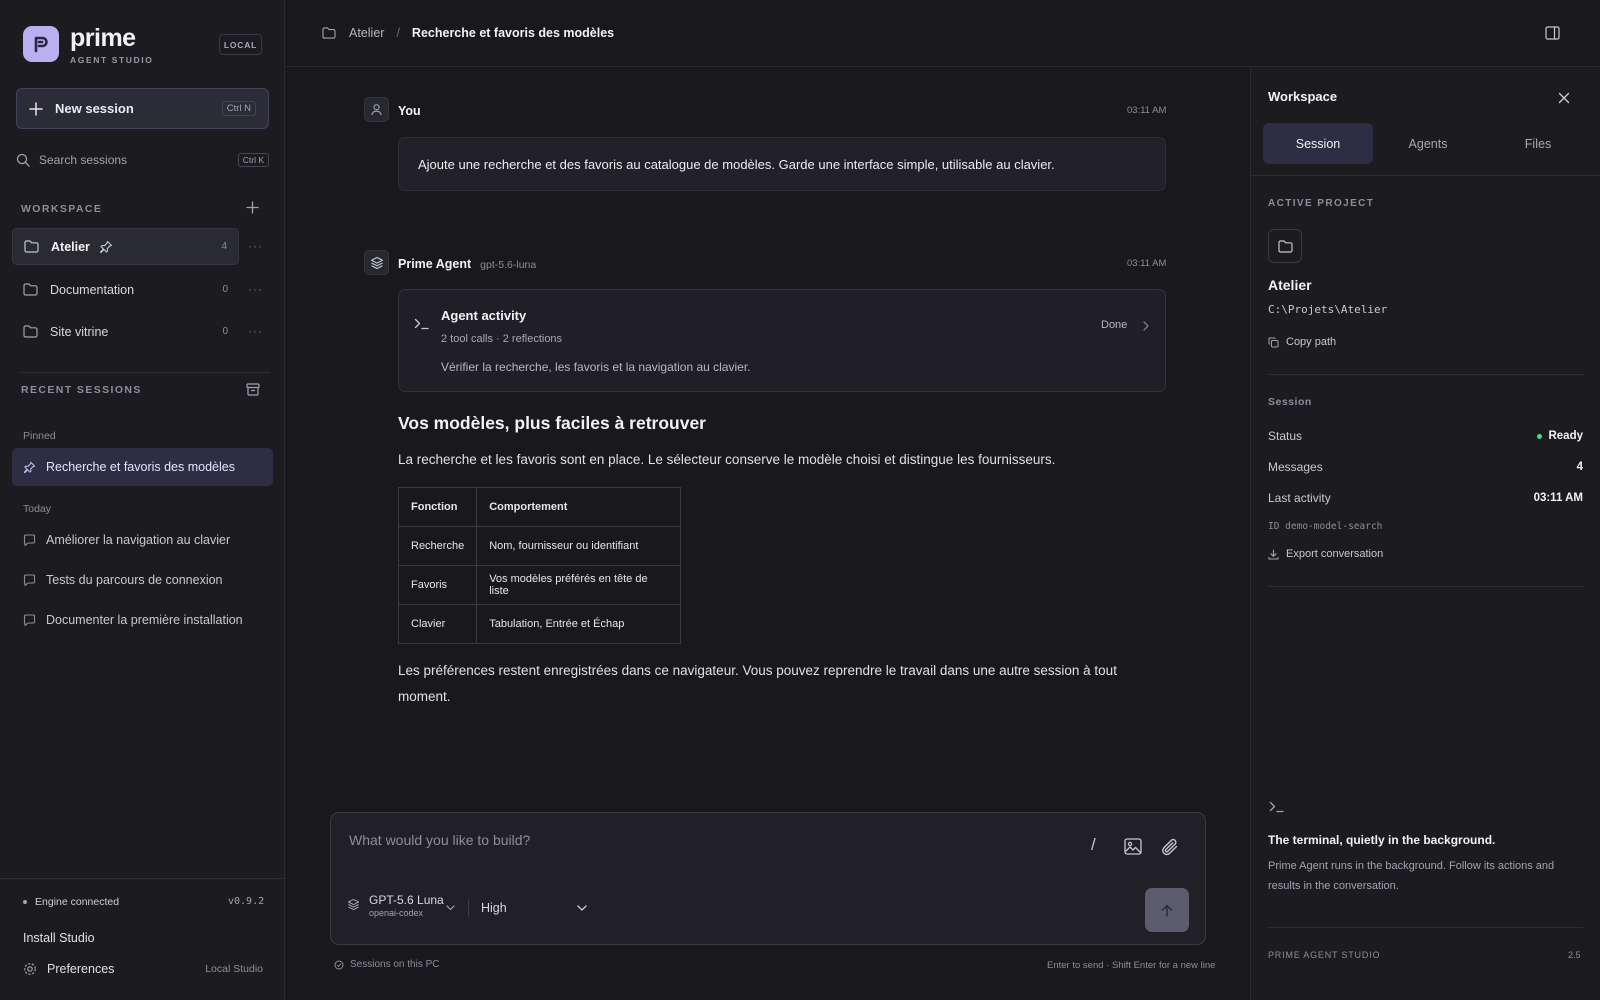 The height and width of the screenshot is (1000, 1600). Describe the element at coordinates (39, 436) in the screenshot. I see `pinned-label: Pinned` at that location.